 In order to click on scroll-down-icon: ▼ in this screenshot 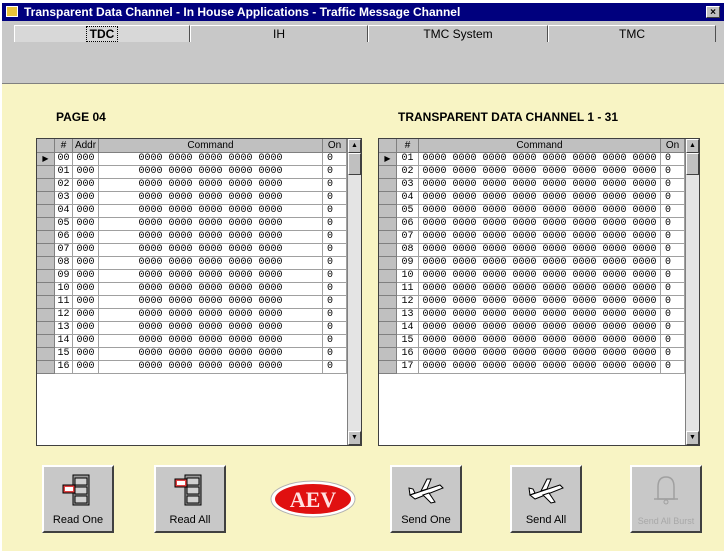, I will do `click(692, 438)`.